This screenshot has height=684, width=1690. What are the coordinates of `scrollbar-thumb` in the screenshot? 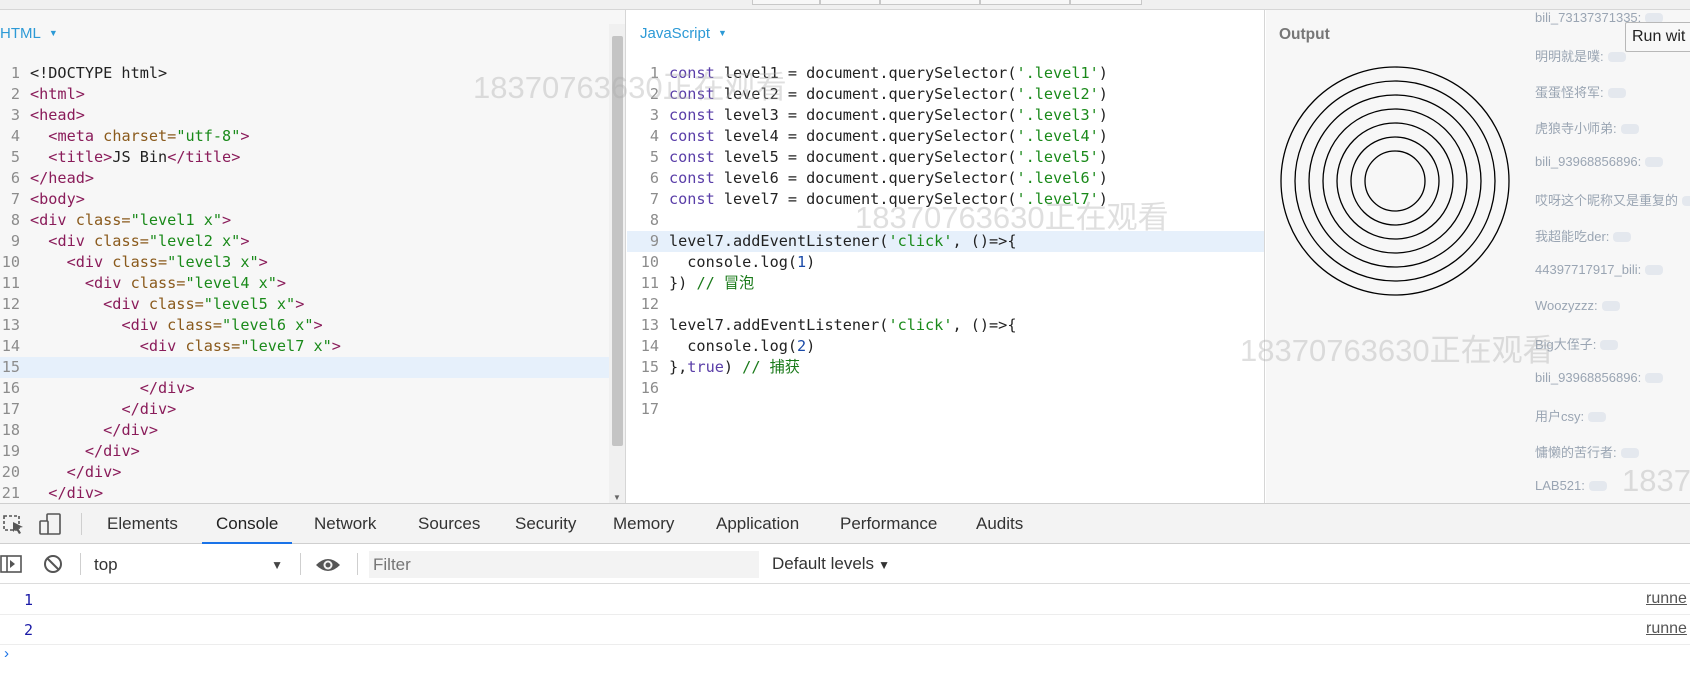 It's located at (617, 241).